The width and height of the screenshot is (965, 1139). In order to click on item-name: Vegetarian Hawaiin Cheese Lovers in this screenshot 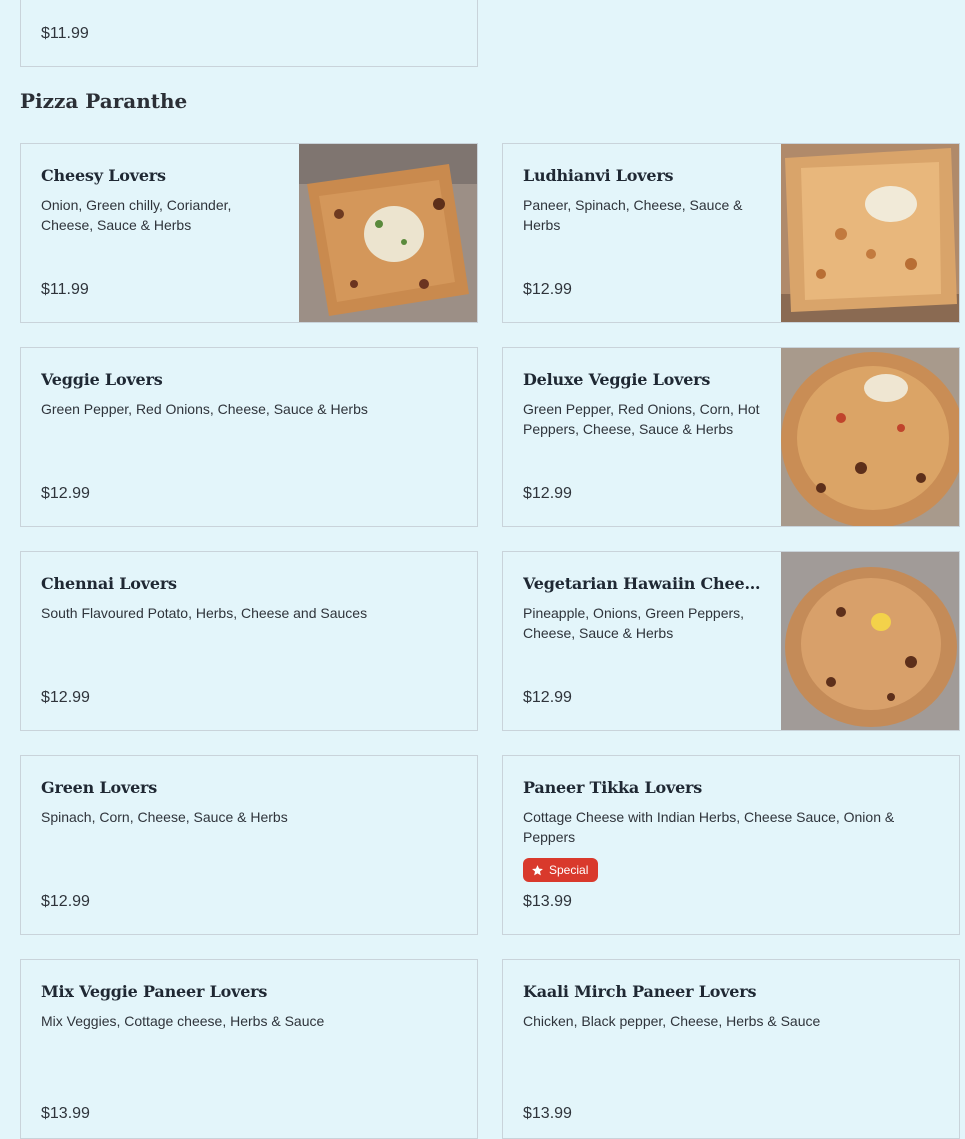, I will do `click(642, 583)`.